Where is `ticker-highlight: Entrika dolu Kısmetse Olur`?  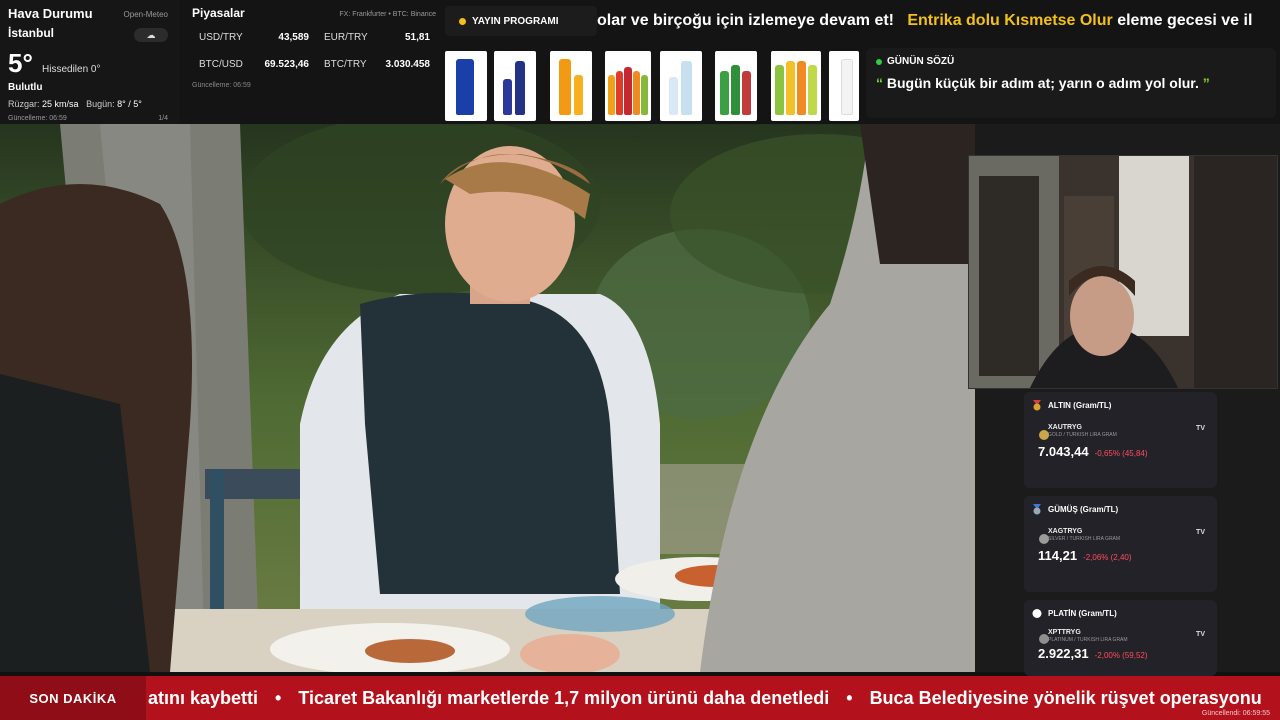
ticker-highlight: Entrika dolu Kısmetse Olur is located at coordinates (1010, 20).